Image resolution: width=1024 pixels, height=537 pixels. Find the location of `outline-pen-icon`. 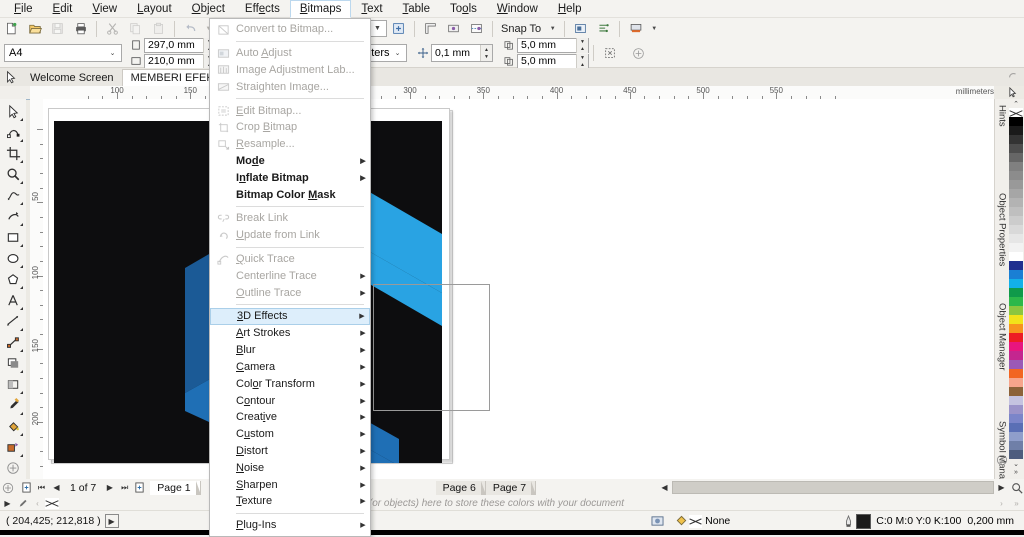

outline-pen-icon is located at coordinates (848, 521).